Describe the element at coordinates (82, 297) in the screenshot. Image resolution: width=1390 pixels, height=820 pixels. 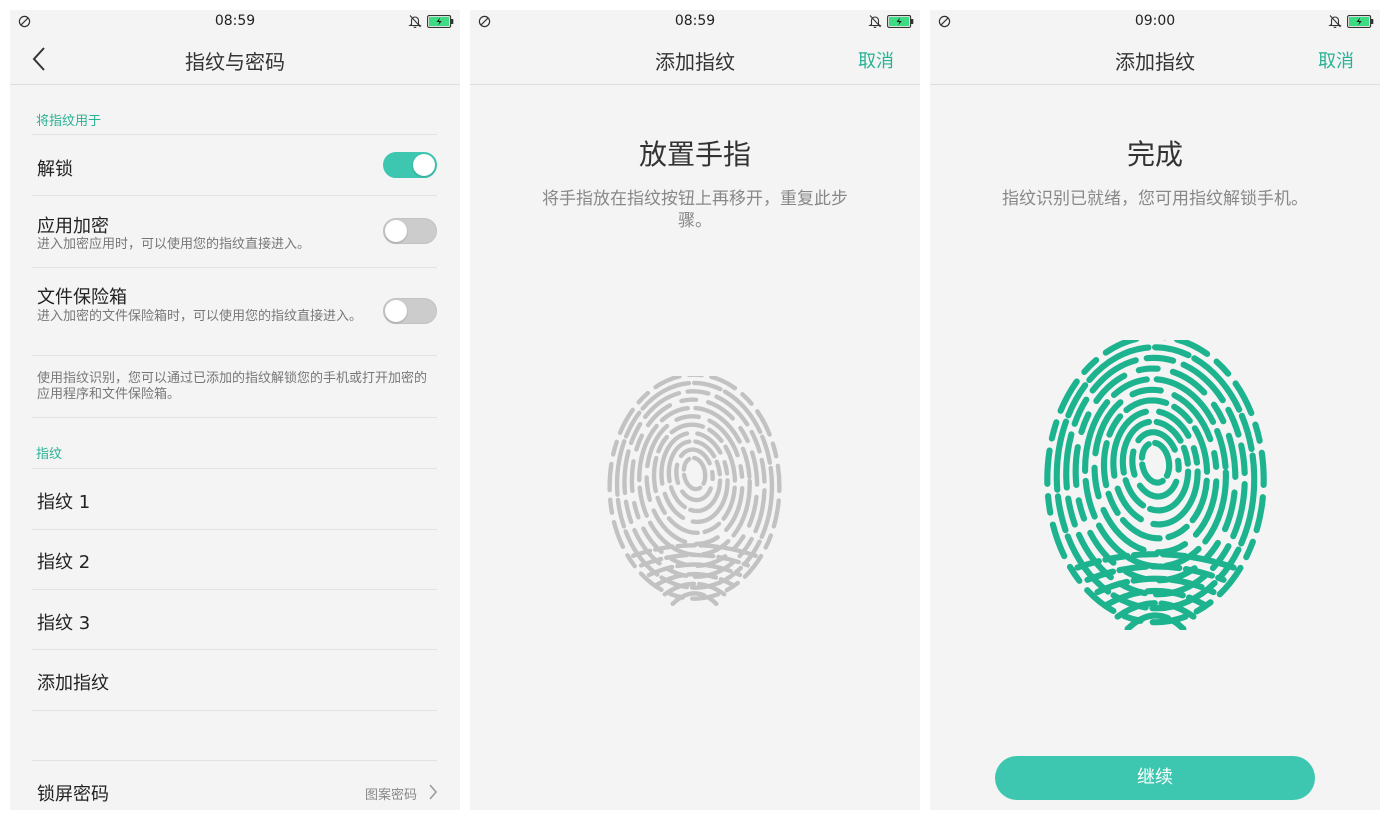
I see `file-safe-label: 文件保险箱` at that location.